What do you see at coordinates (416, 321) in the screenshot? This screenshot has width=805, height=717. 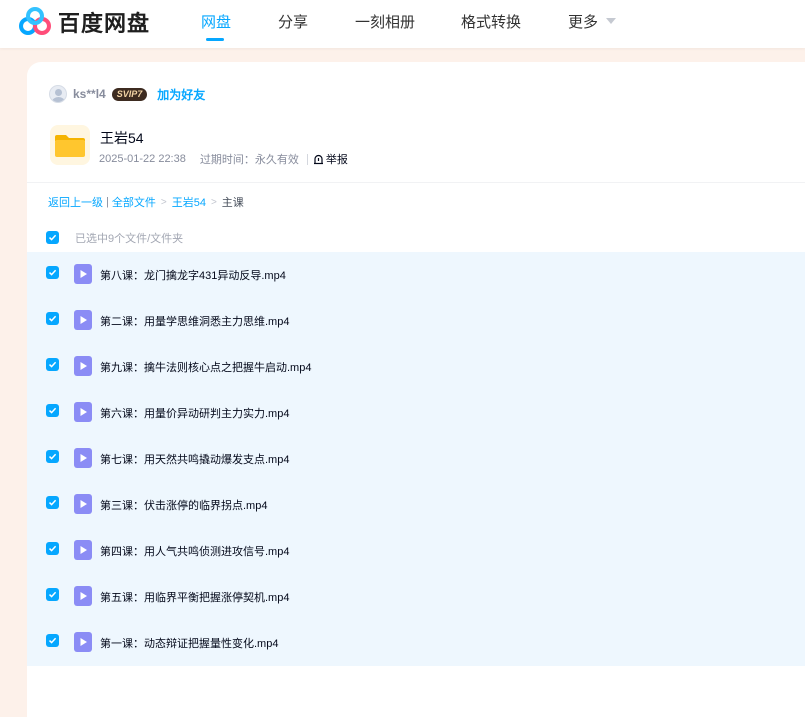 I see `file-row: 第二课：用量学思维洞悉主力思维.mp4` at bounding box center [416, 321].